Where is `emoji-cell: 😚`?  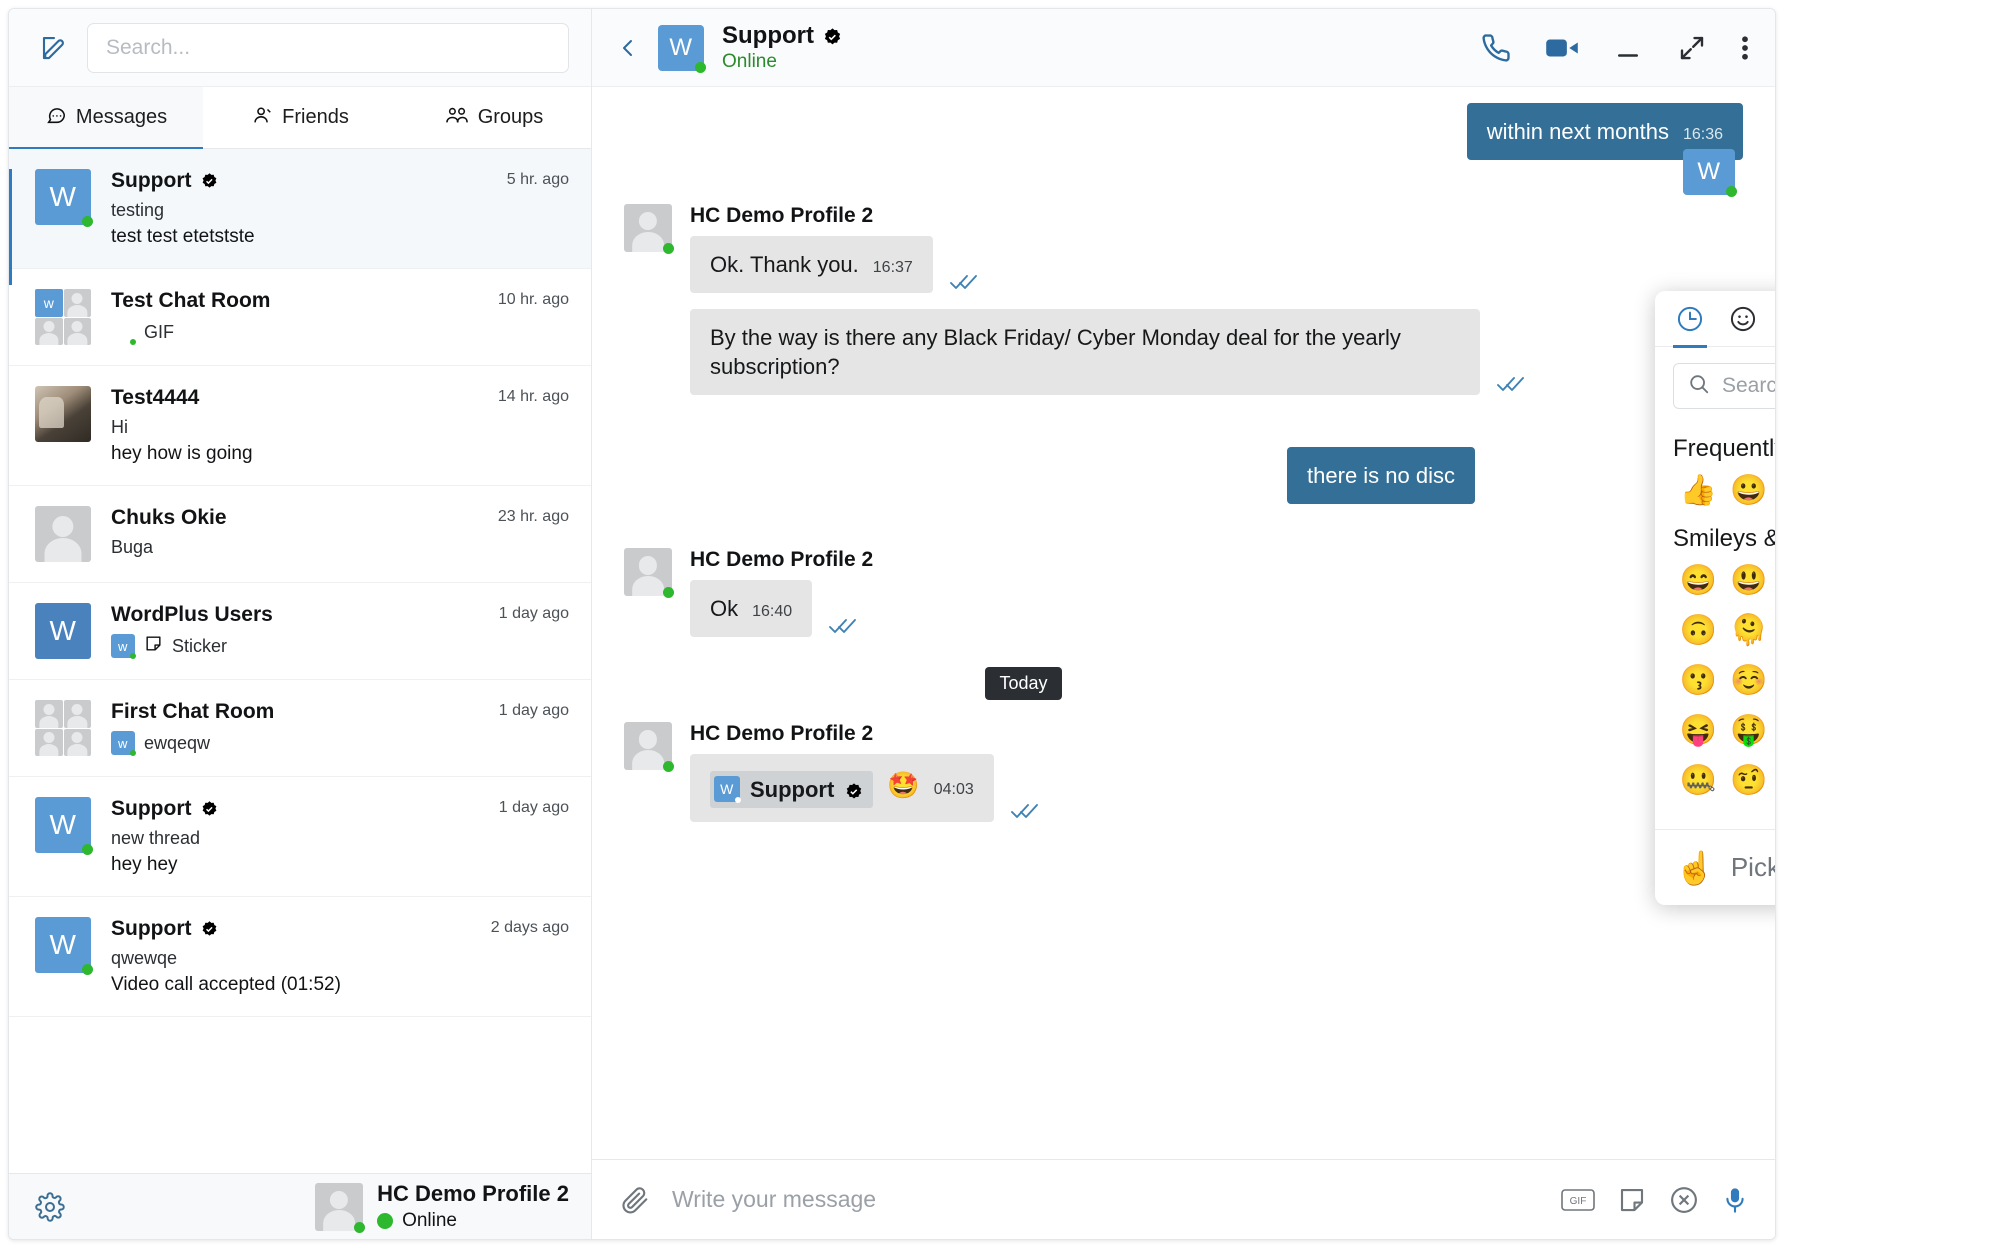 emoji-cell: 😚 is located at coordinates (1774, 681).